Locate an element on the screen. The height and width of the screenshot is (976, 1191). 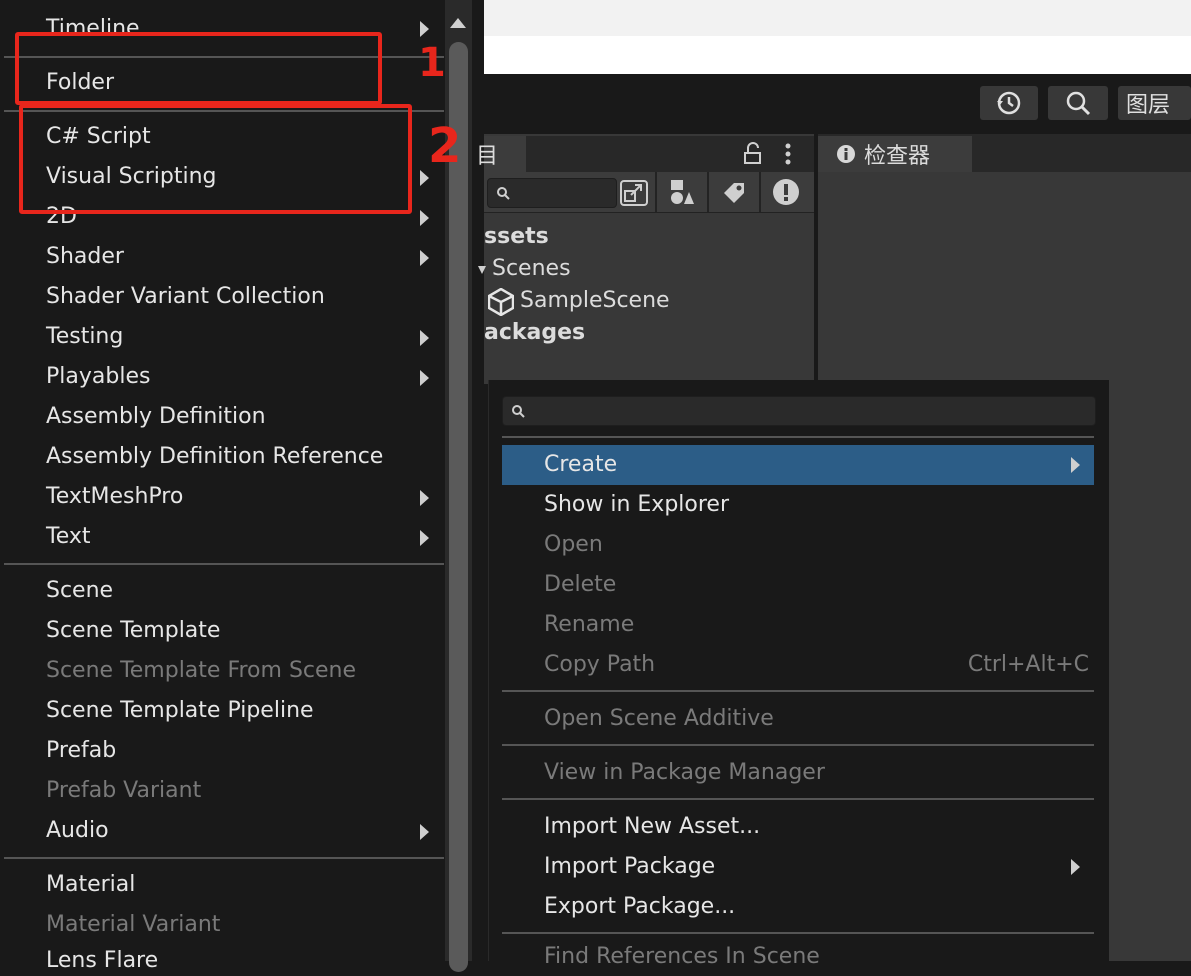
context-menu-search-input is located at coordinates (799, 411).